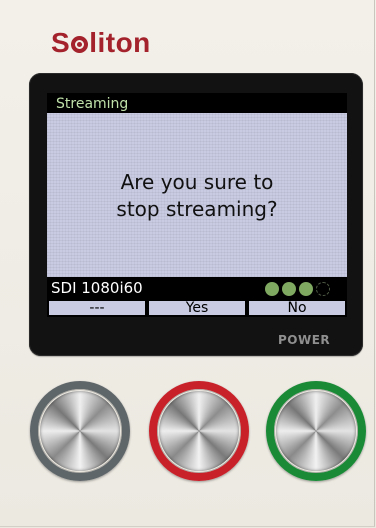  I want to click on left-hardware-button, so click(80, 431).